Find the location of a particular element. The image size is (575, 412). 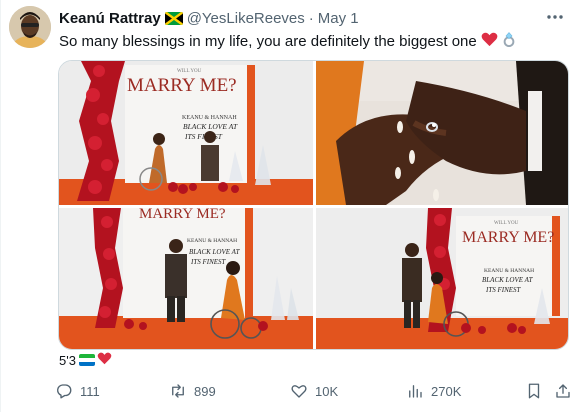

more-options-icon is located at coordinates (555, 17).